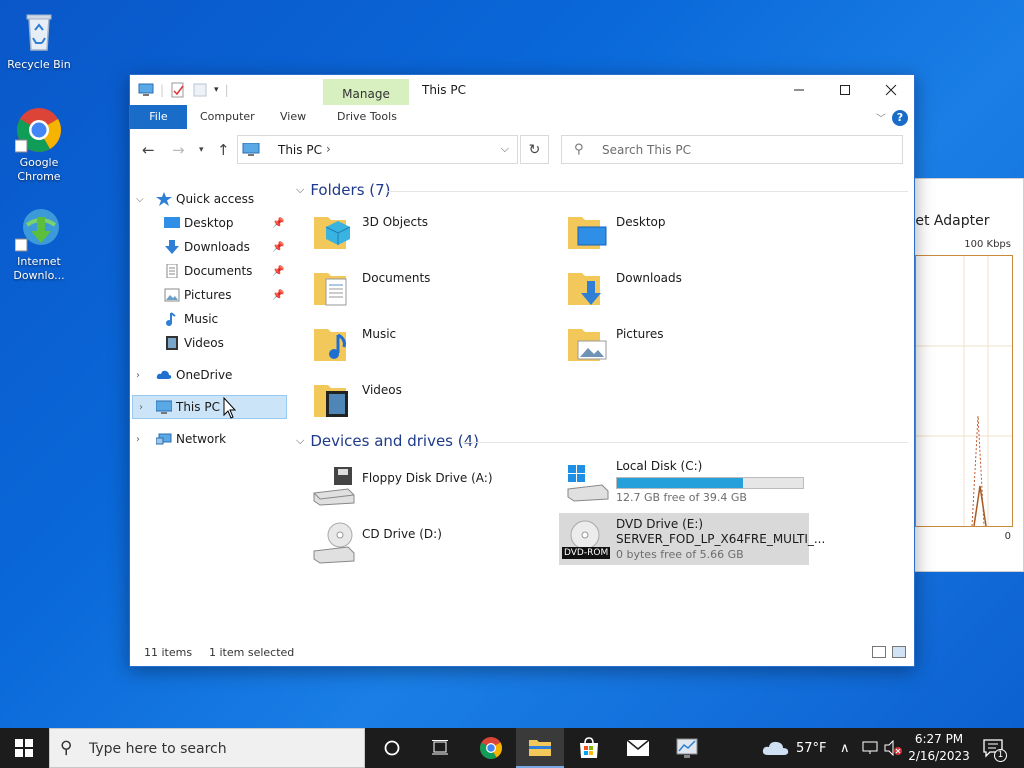 Image resolution: width=1024 pixels, height=768 pixels. I want to click on sidebar-item-videos: Videos, so click(209, 343).